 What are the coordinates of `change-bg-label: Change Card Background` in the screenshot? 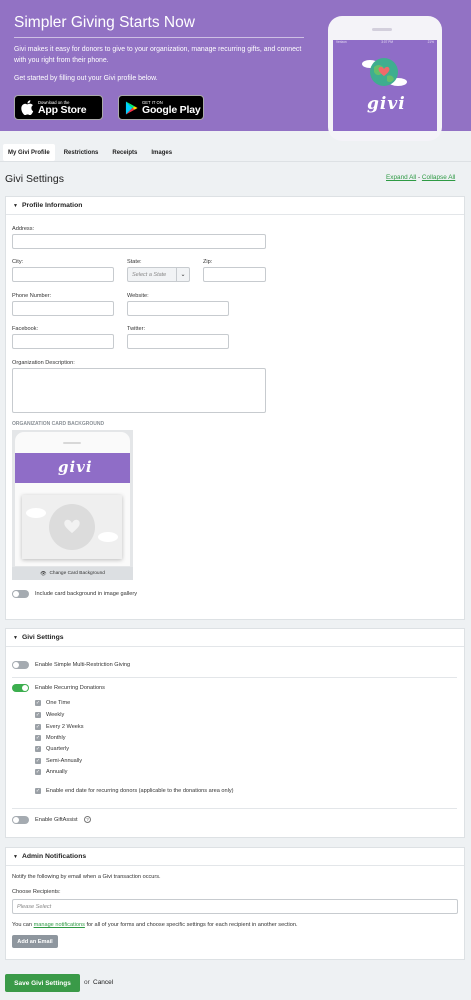 It's located at (77, 573).